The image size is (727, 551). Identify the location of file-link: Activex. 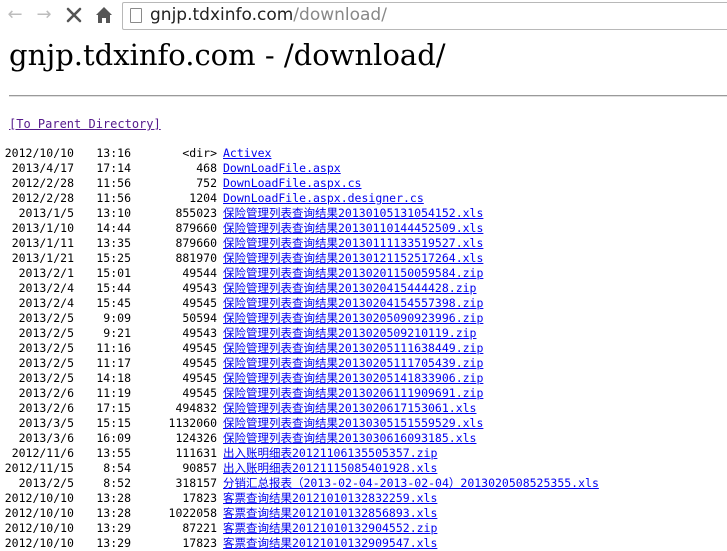
(247, 153).